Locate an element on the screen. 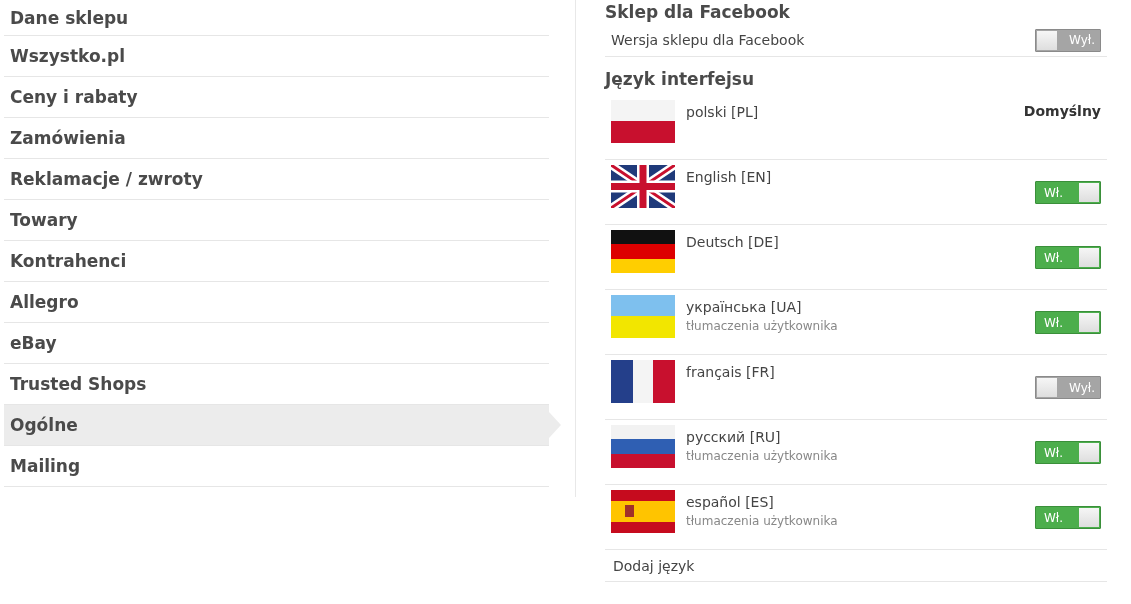 The height and width of the screenshot is (604, 1131). language-name: español [ES] is located at coordinates (730, 502).